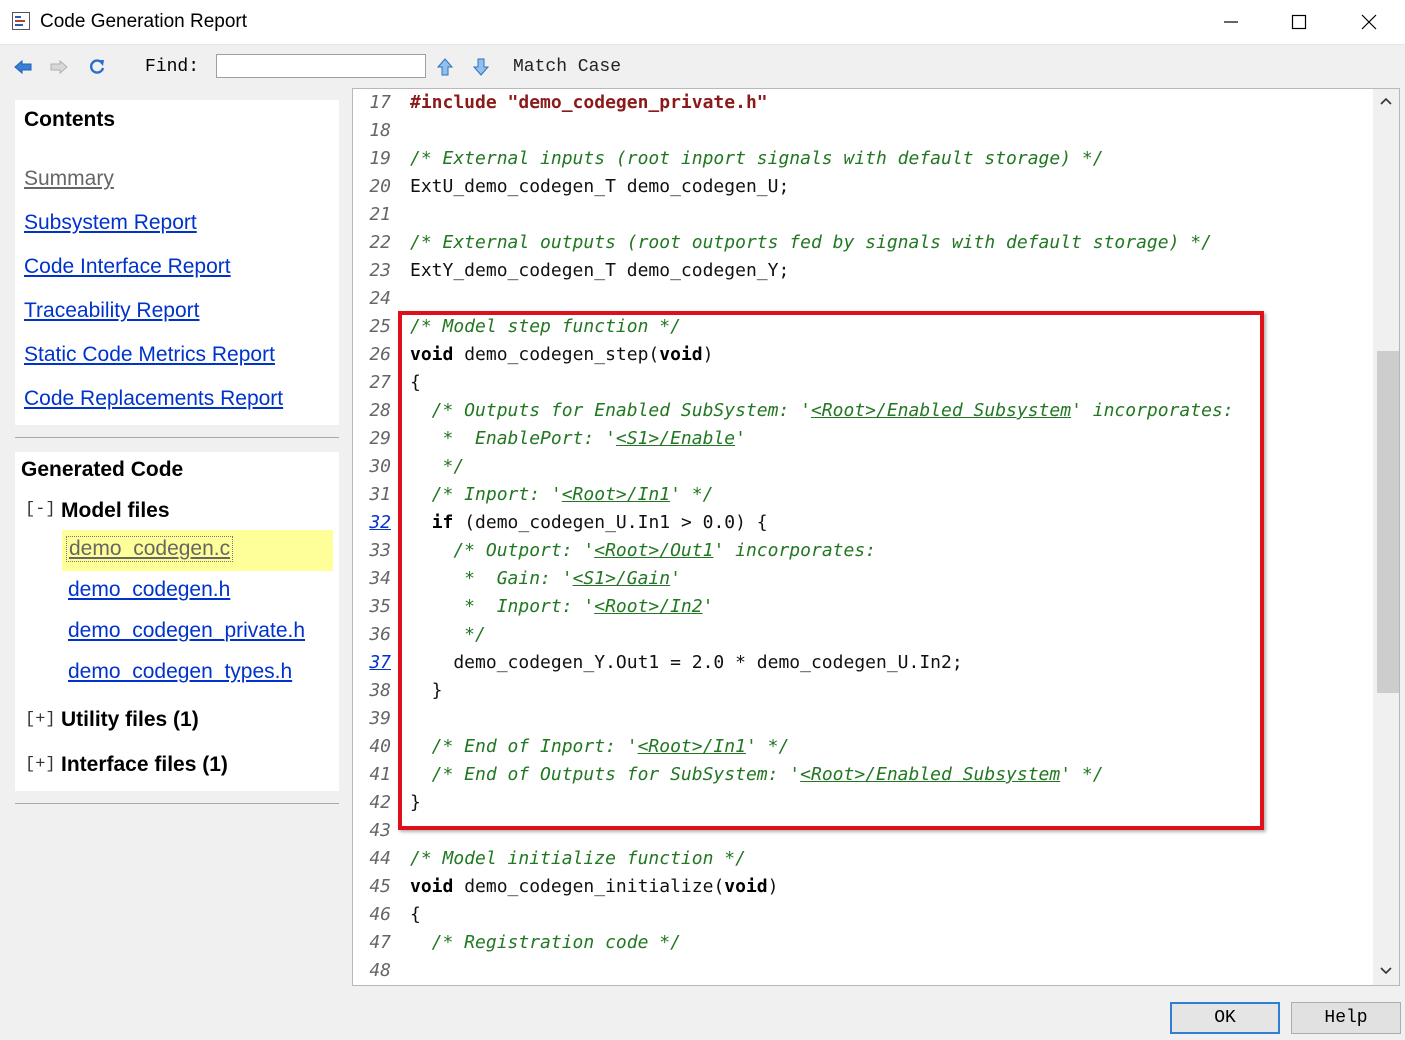  I want to click on utility-files-toggle: [+], so click(40, 719).